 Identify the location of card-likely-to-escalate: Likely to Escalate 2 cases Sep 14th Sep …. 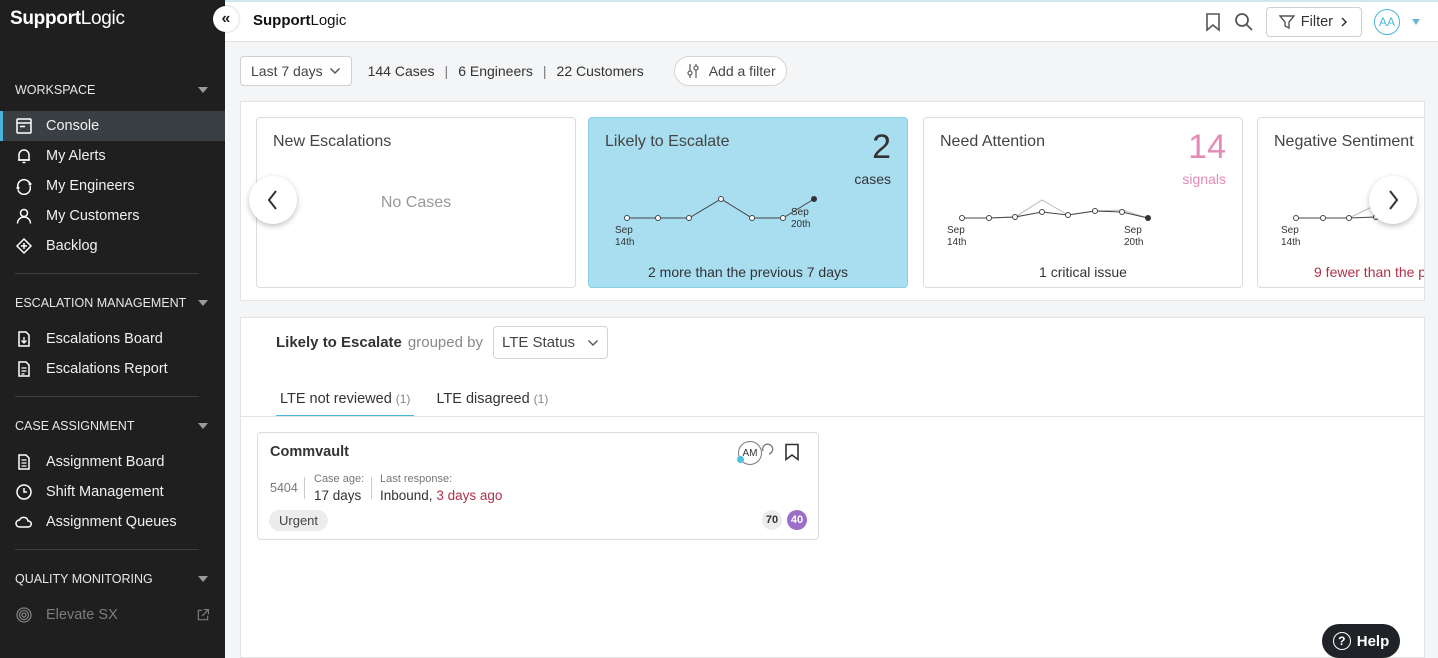
(748, 202).